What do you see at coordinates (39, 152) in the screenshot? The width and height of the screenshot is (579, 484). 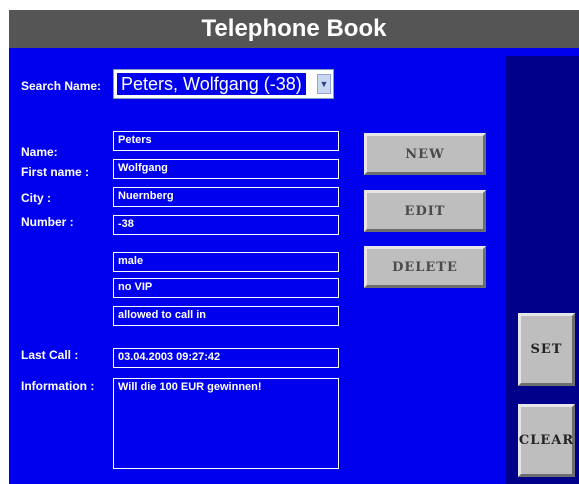 I see `name-label: Name:` at bounding box center [39, 152].